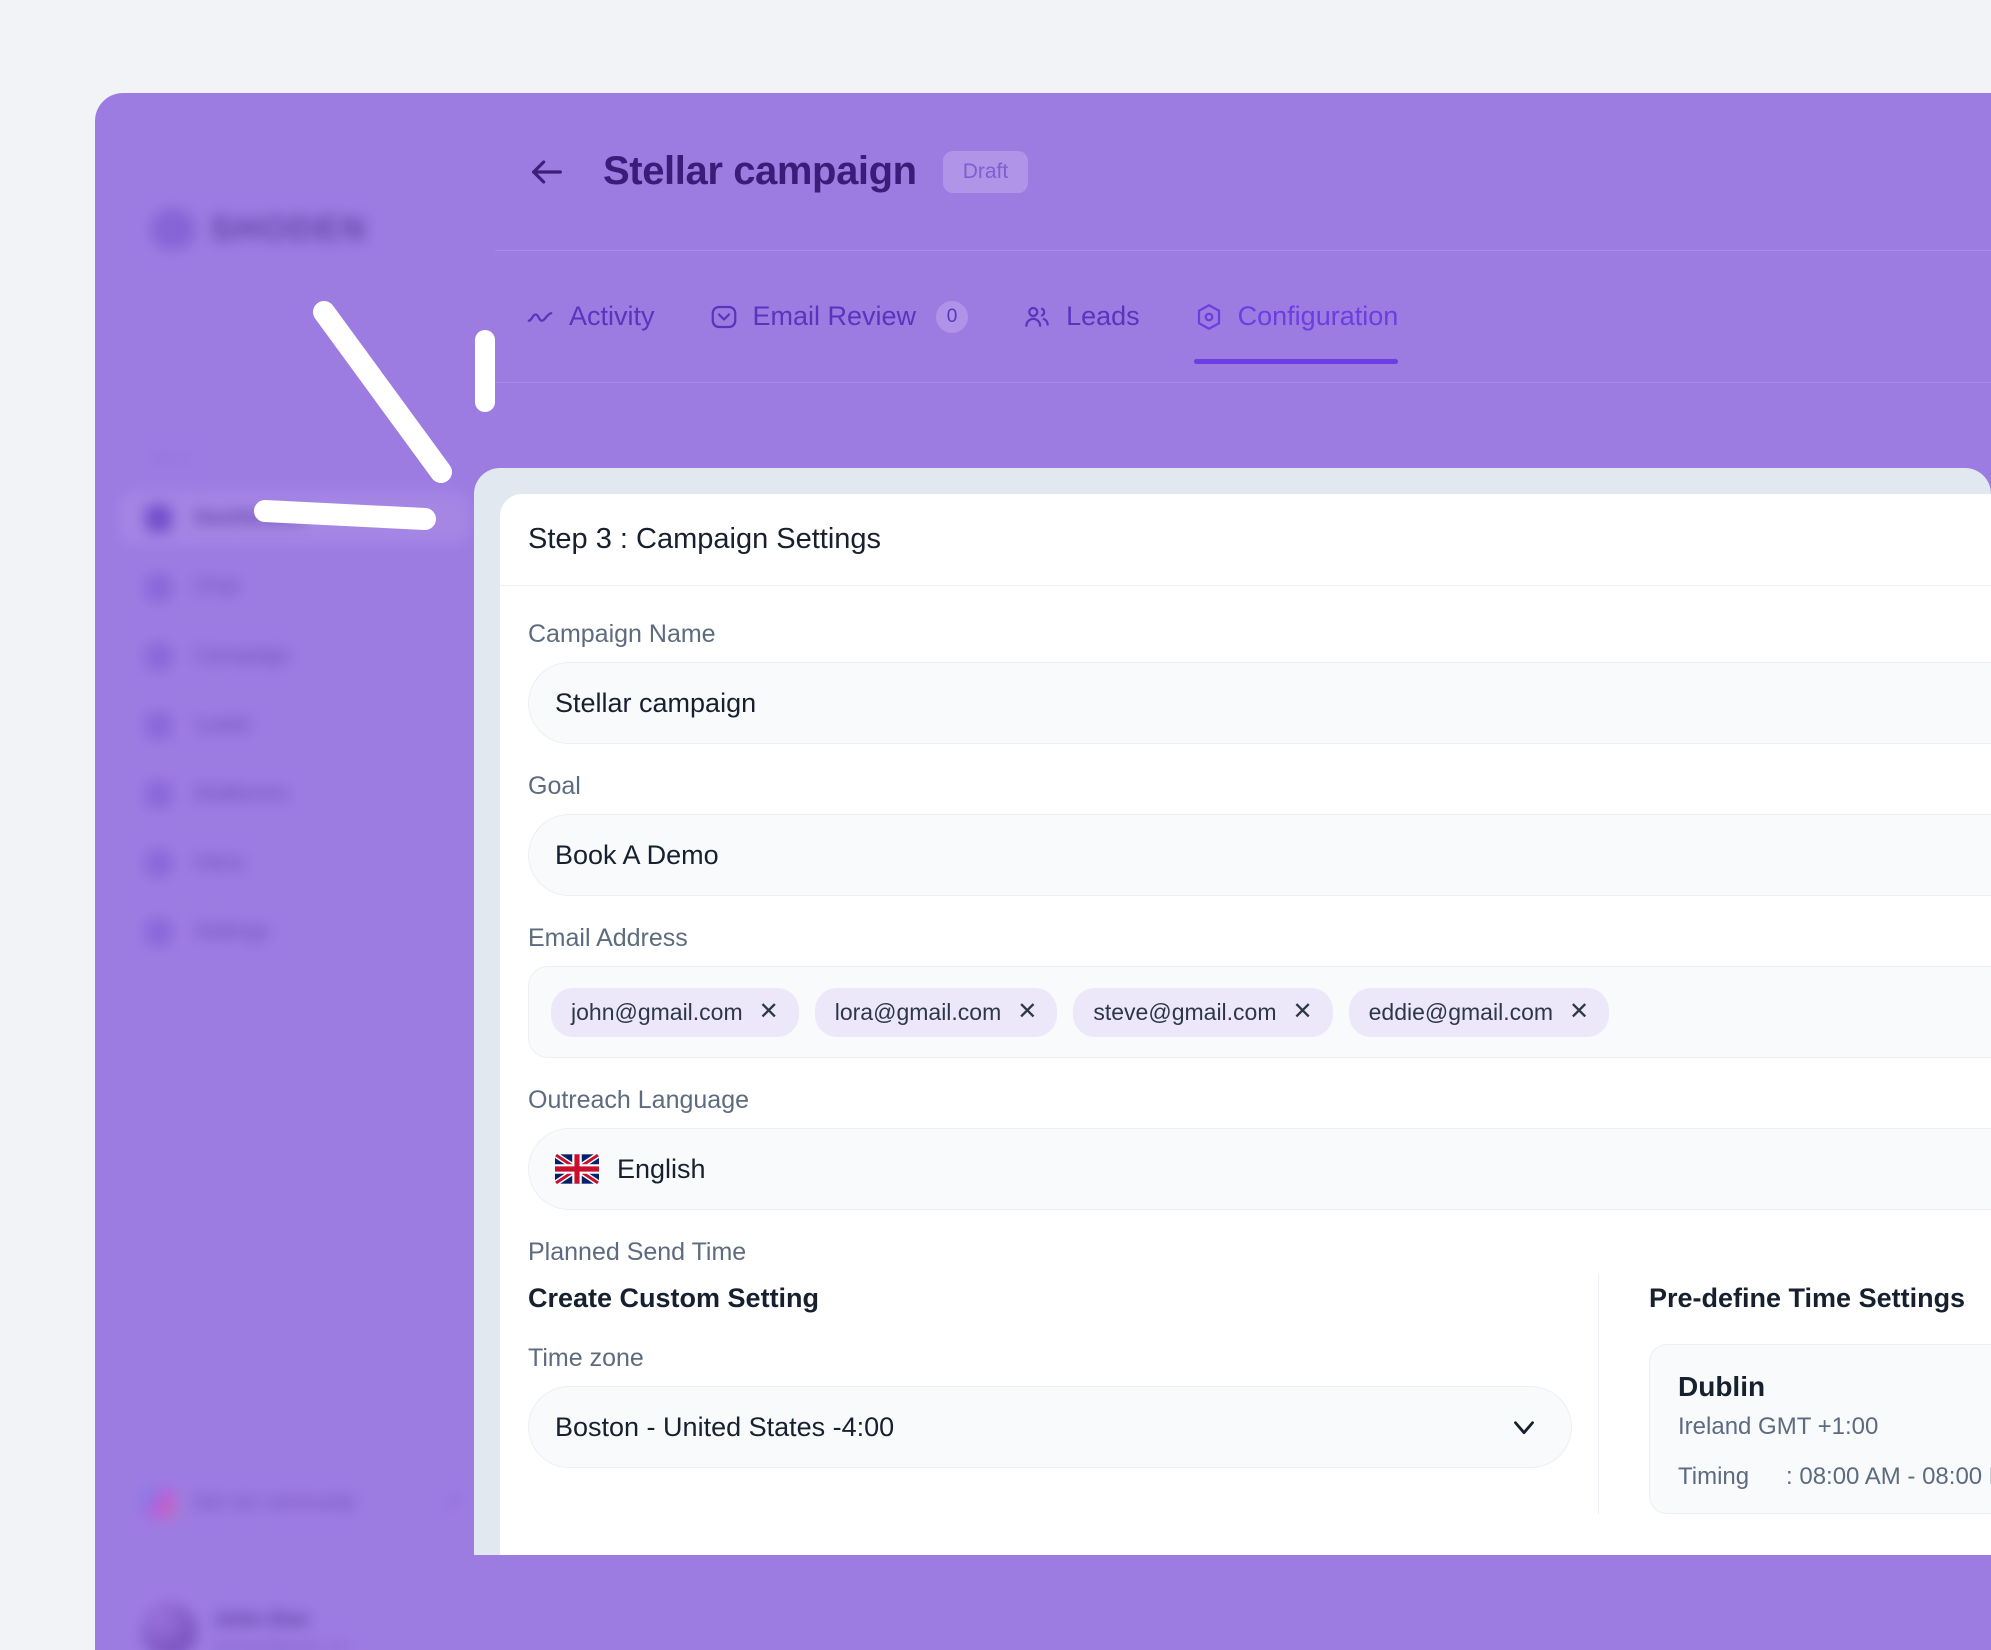 This screenshot has height=1650, width=1991. What do you see at coordinates (1259, 855) in the screenshot?
I see `goal-input: Book A Demo` at bounding box center [1259, 855].